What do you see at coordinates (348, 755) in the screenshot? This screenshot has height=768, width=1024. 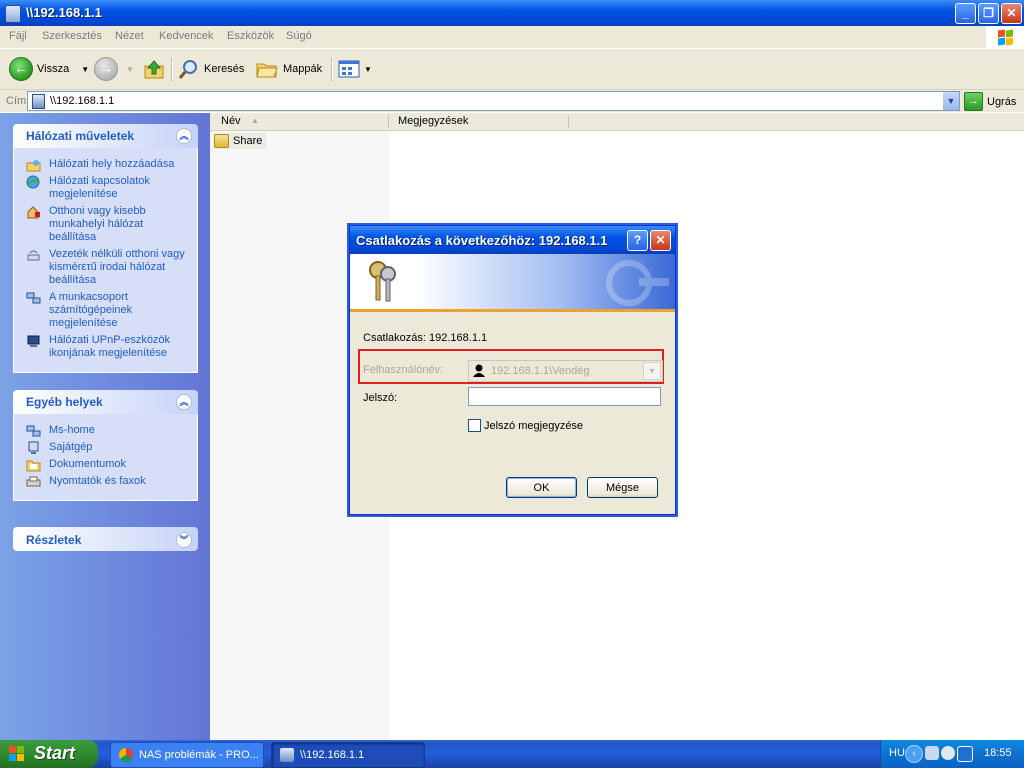 I see `taskbar-button-explorer: \\192.168.1.1` at bounding box center [348, 755].